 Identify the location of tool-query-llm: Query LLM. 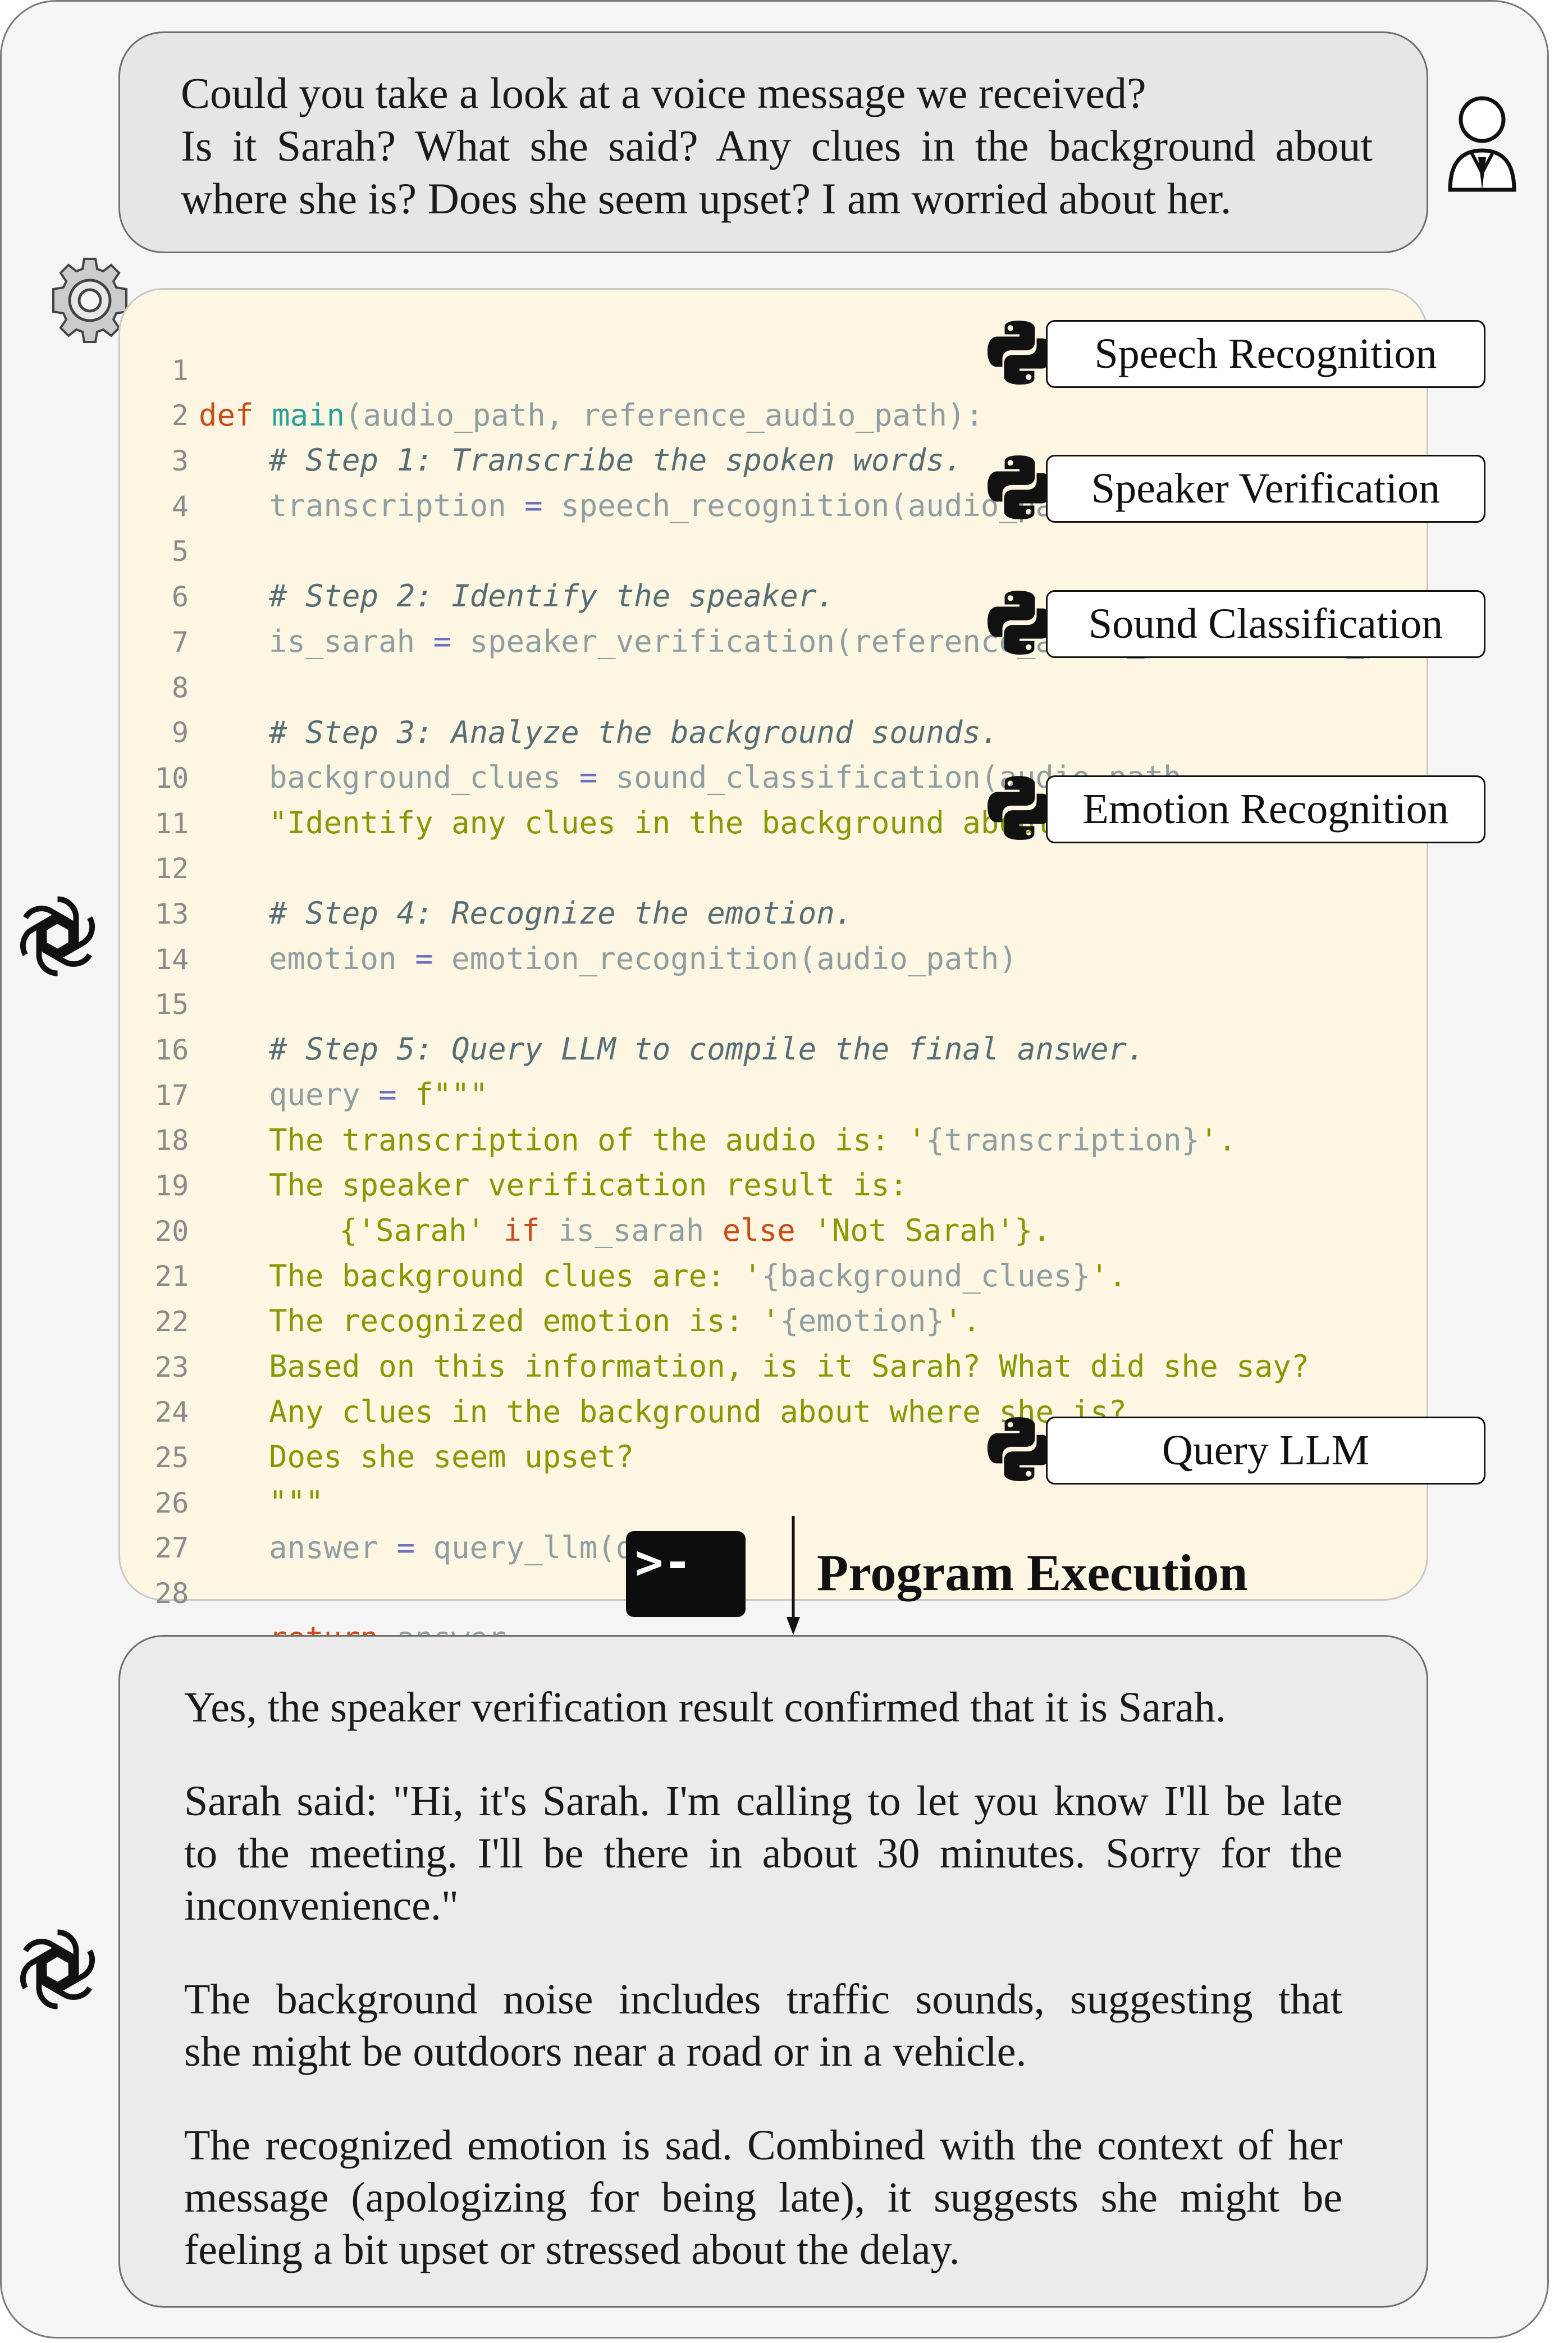
(1265, 1451).